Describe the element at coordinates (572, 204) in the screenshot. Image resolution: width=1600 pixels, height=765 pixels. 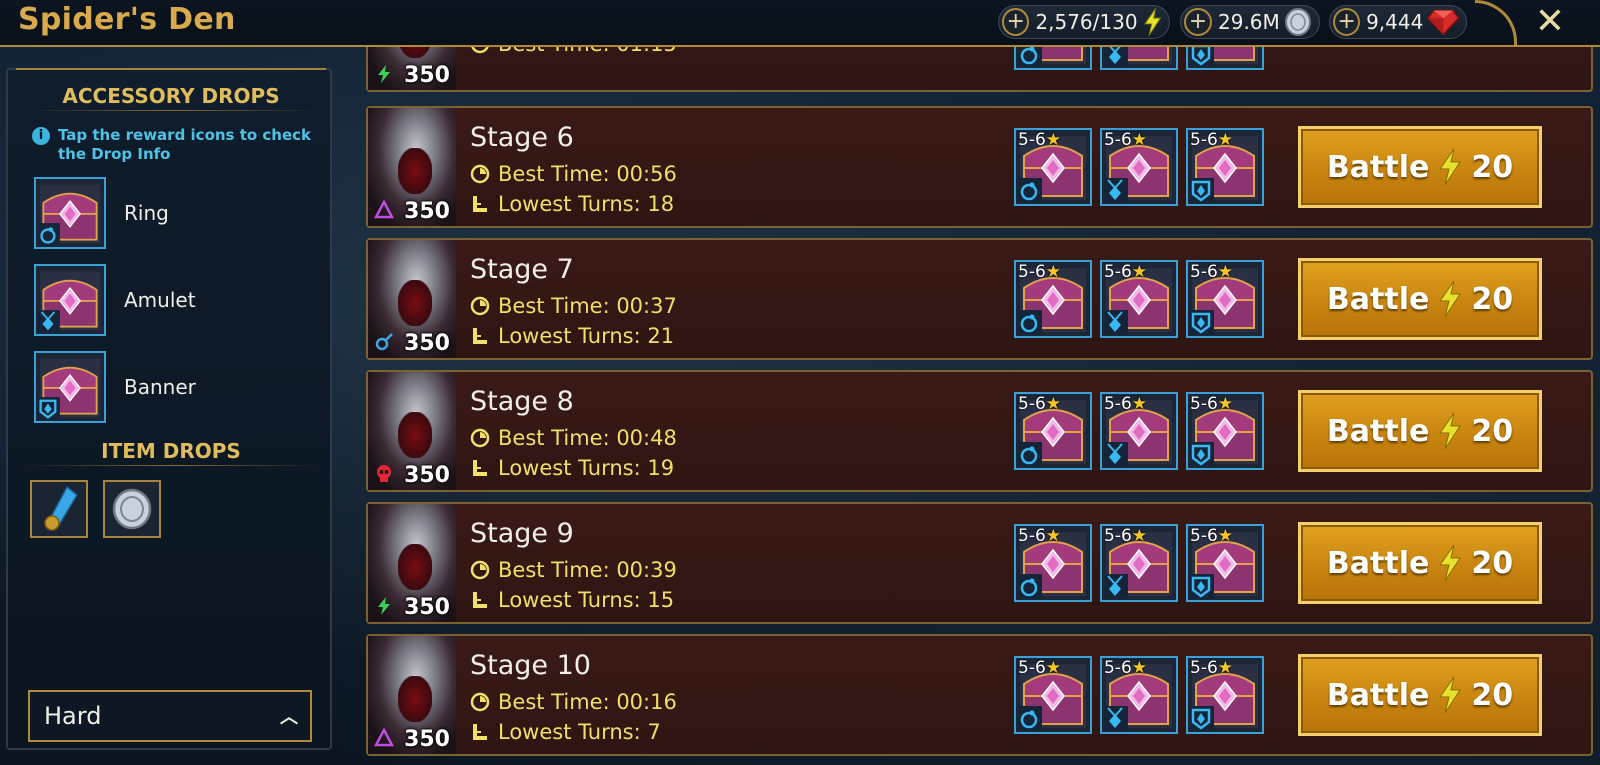
I see `lowest-turns: Lowest Turns: 18` at that location.